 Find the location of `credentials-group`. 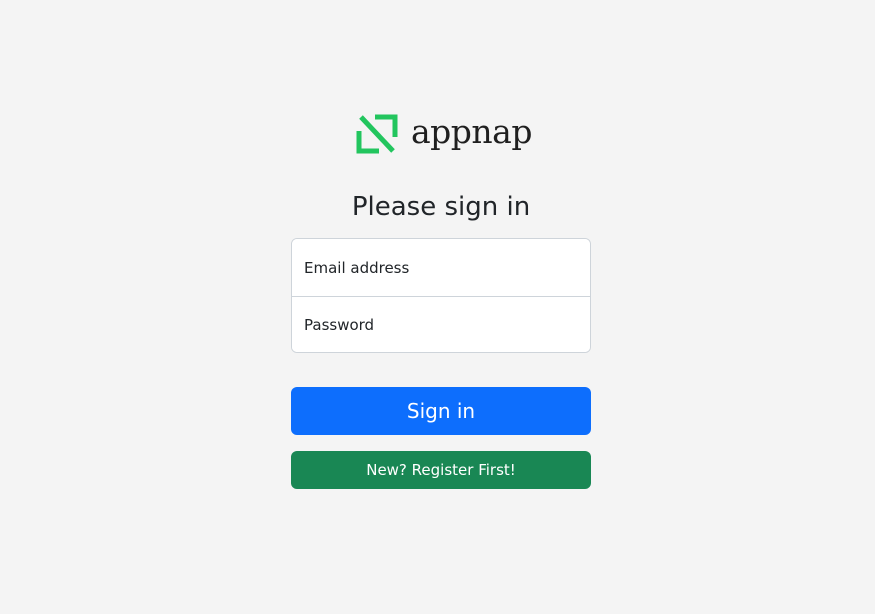

credentials-group is located at coordinates (441, 295).